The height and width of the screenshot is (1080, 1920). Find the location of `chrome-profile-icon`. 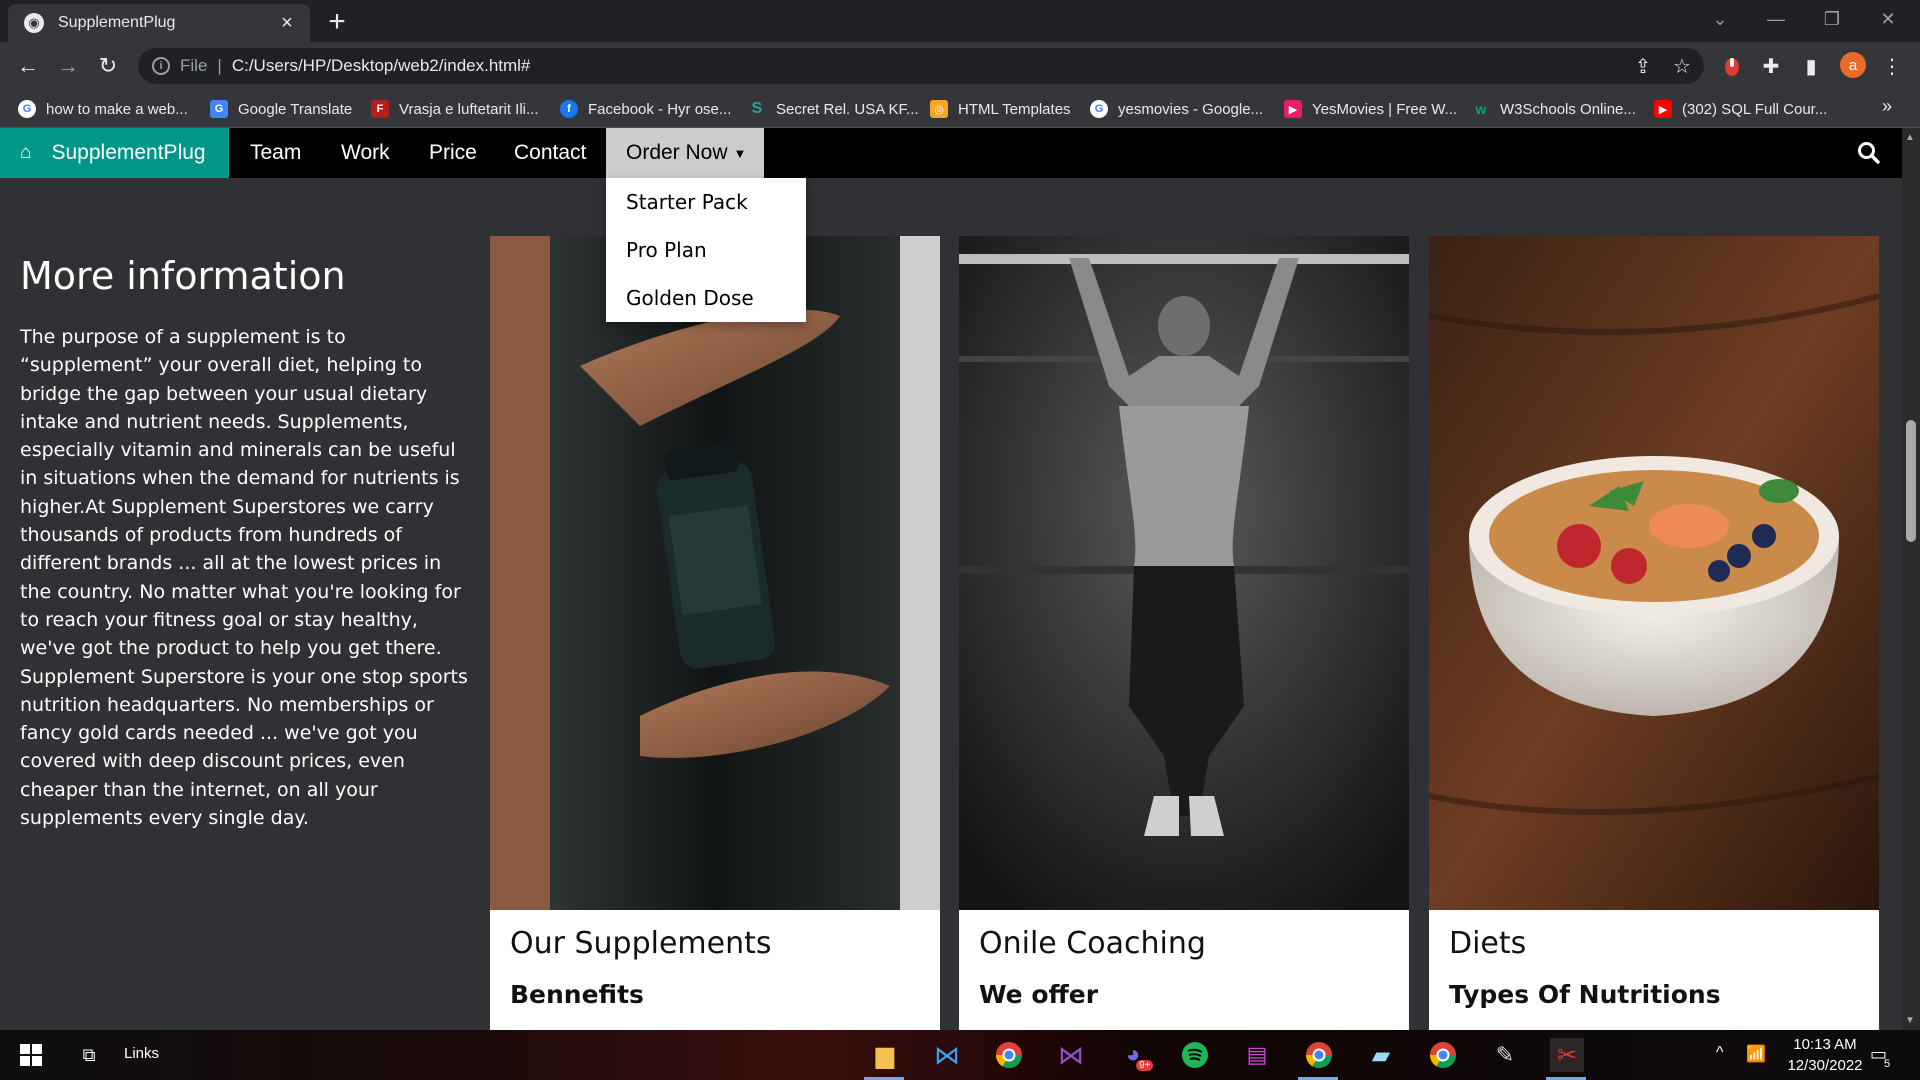

chrome-profile-icon is located at coordinates (1319, 1055).